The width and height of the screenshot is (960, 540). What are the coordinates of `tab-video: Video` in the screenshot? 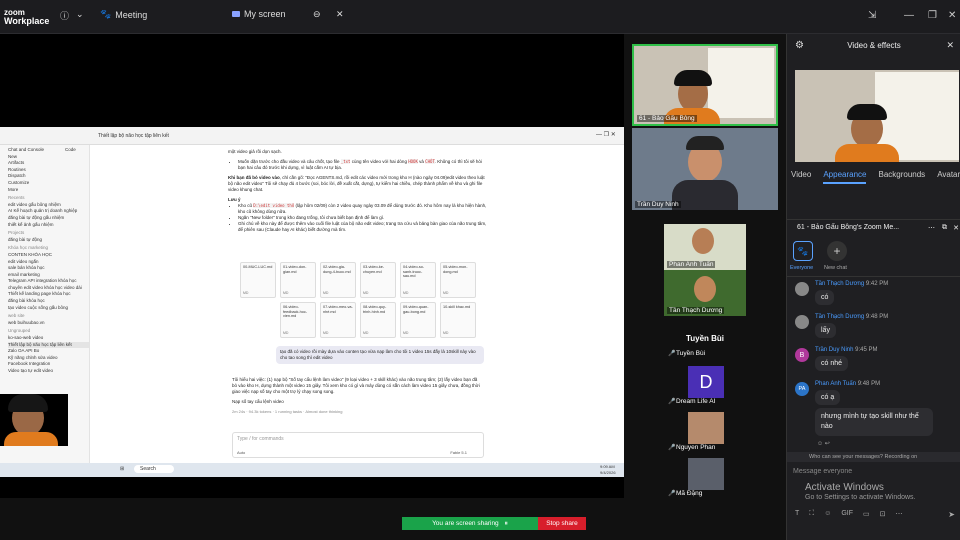 It's located at (801, 177).